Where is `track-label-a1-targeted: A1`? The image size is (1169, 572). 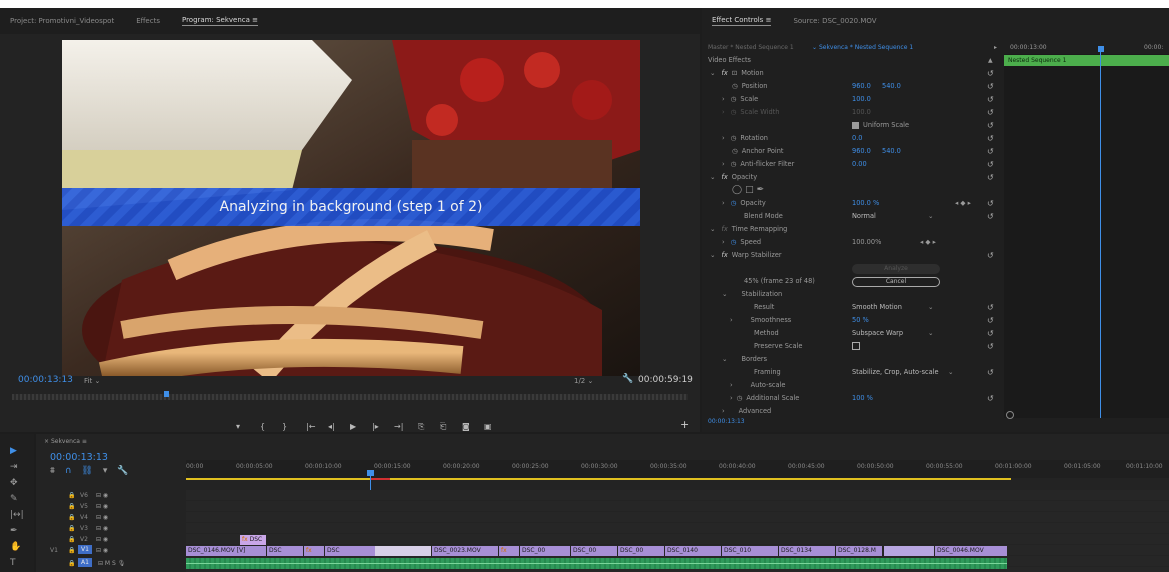
track-label-a1-targeted: A1 is located at coordinates (85, 562).